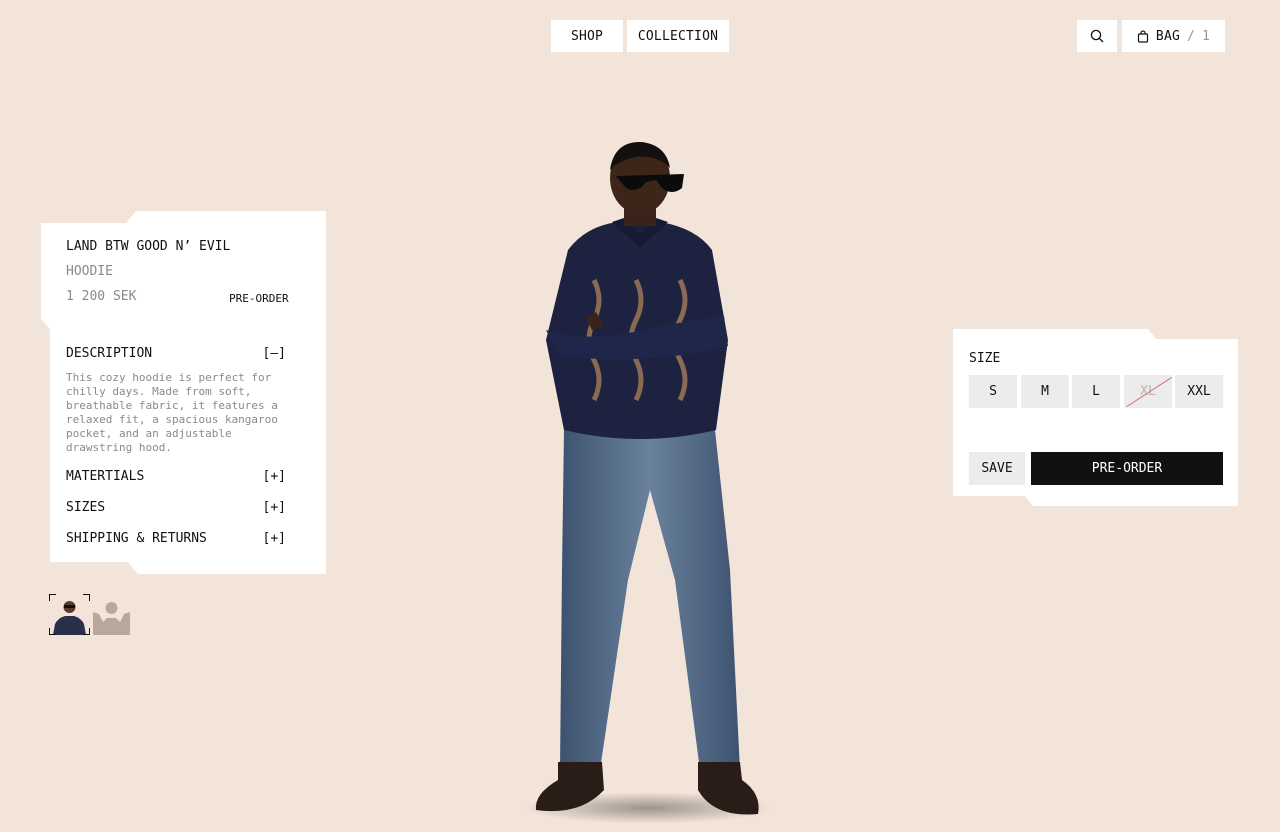  I want to click on thumbnail-back-image, so click(111, 618).